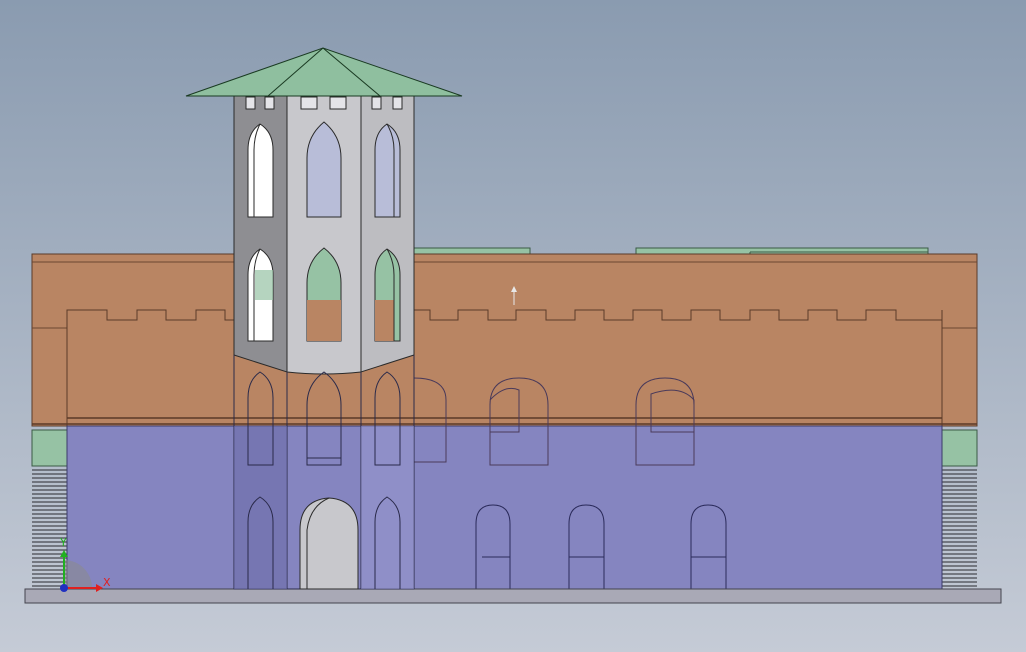 This screenshot has height=652, width=1026. I want to click on tower-window-mid-right-lower, so click(384, 320).